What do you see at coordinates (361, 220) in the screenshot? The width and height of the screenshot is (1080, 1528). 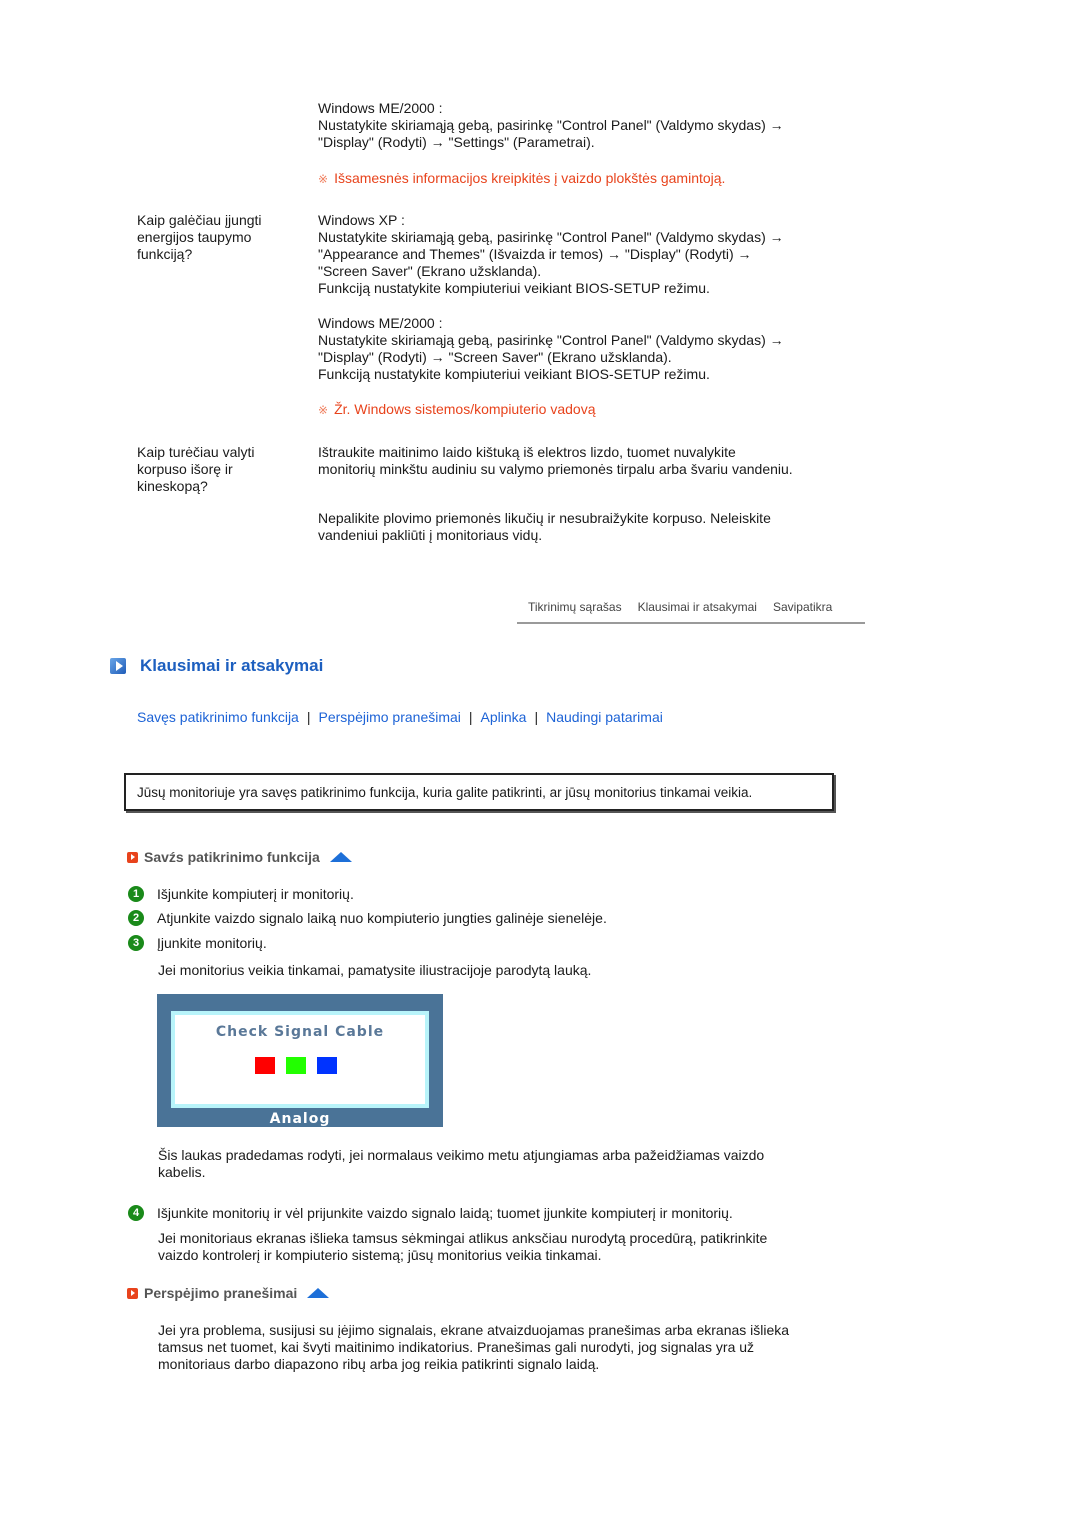 I see `os-label: Windows XP :` at bounding box center [361, 220].